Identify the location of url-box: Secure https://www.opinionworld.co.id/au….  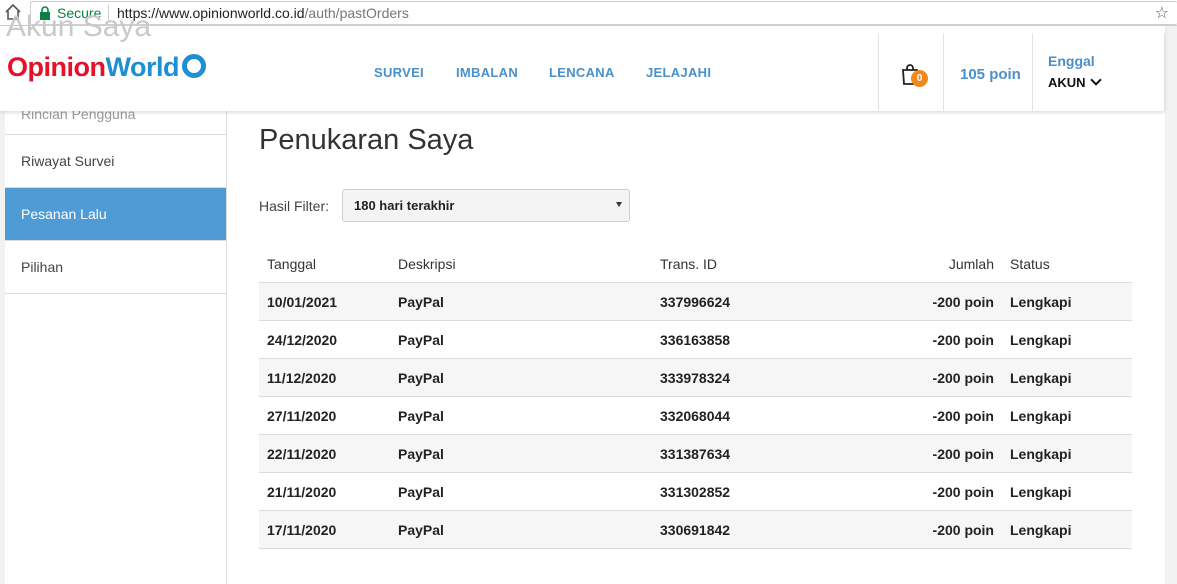
(603, 13).